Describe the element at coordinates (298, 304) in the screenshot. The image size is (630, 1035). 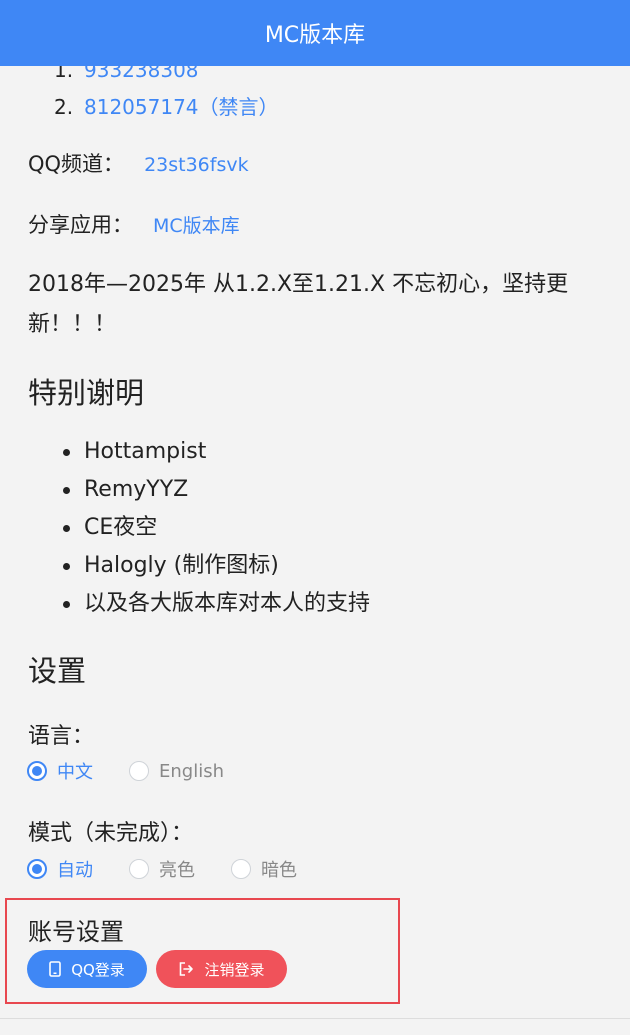
I see `slogan-text: 2018年—2025年 从1.2.X至1.21.X 不忘初心，坚持更新！！！` at that location.